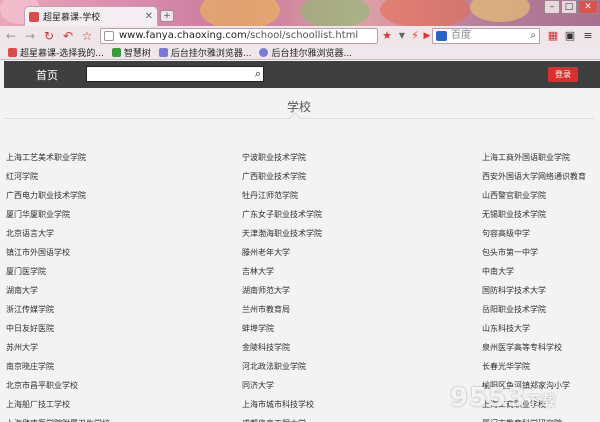 The width and height of the screenshot is (600, 422). I want to click on school-link: 山西警官职业学院, so click(514, 195).